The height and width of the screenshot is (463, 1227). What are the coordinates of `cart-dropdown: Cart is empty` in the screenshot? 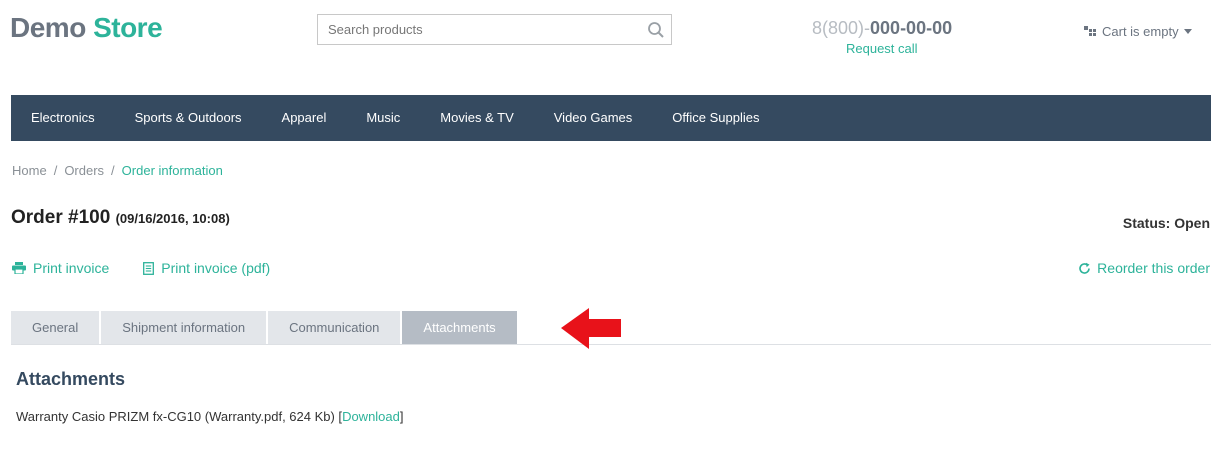 It's located at (1138, 31).